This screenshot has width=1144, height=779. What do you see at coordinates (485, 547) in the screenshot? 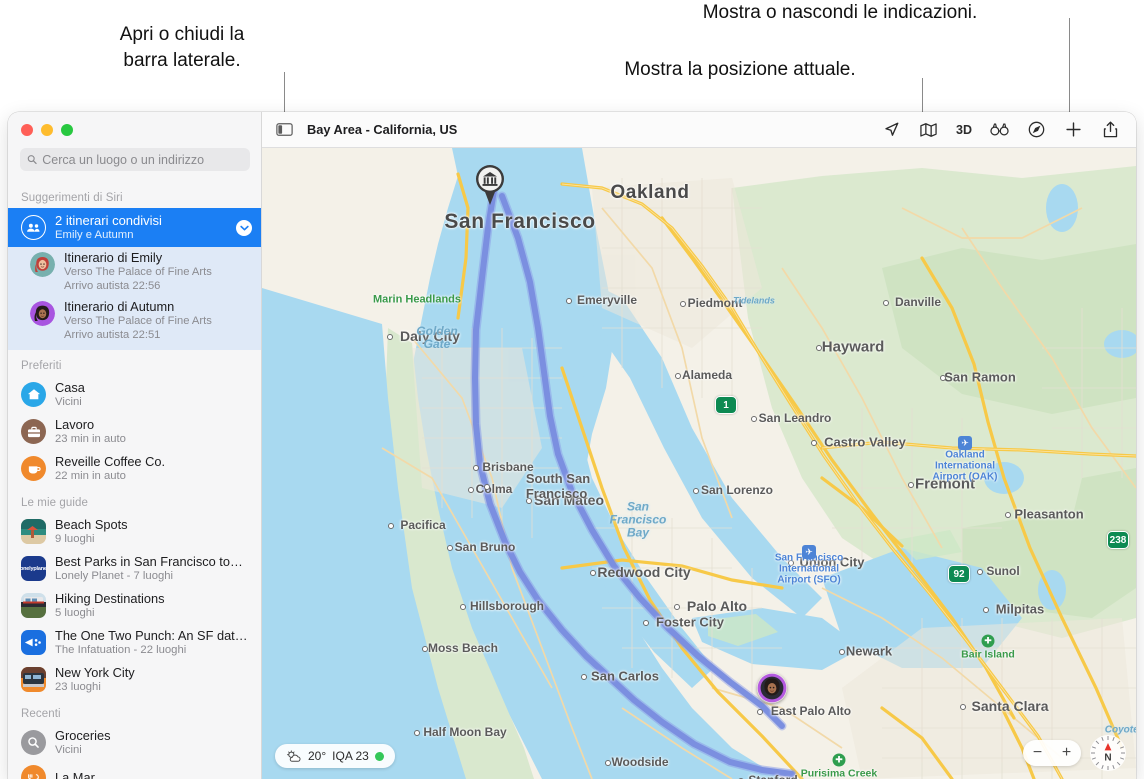
I see `map-label-city: San Bruno` at bounding box center [485, 547].